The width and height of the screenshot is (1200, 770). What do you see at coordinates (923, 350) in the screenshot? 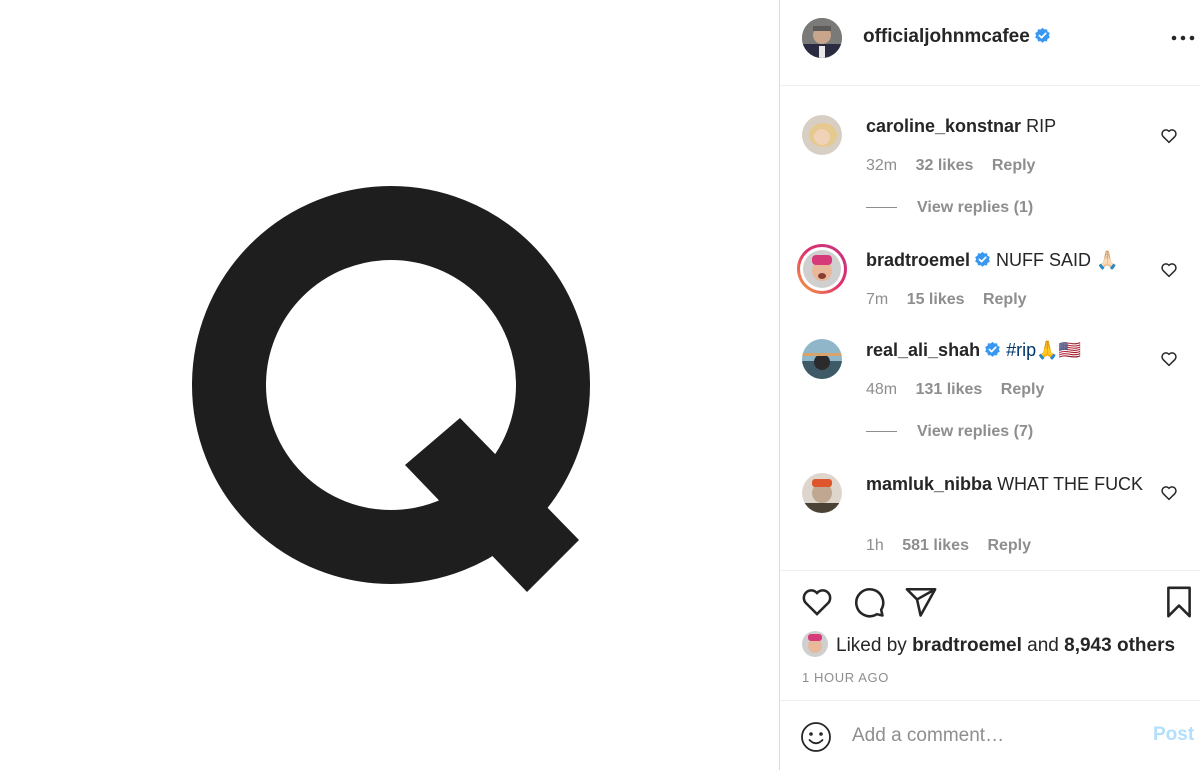
I see `comment-username: real_ali_shah` at bounding box center [923, 350].